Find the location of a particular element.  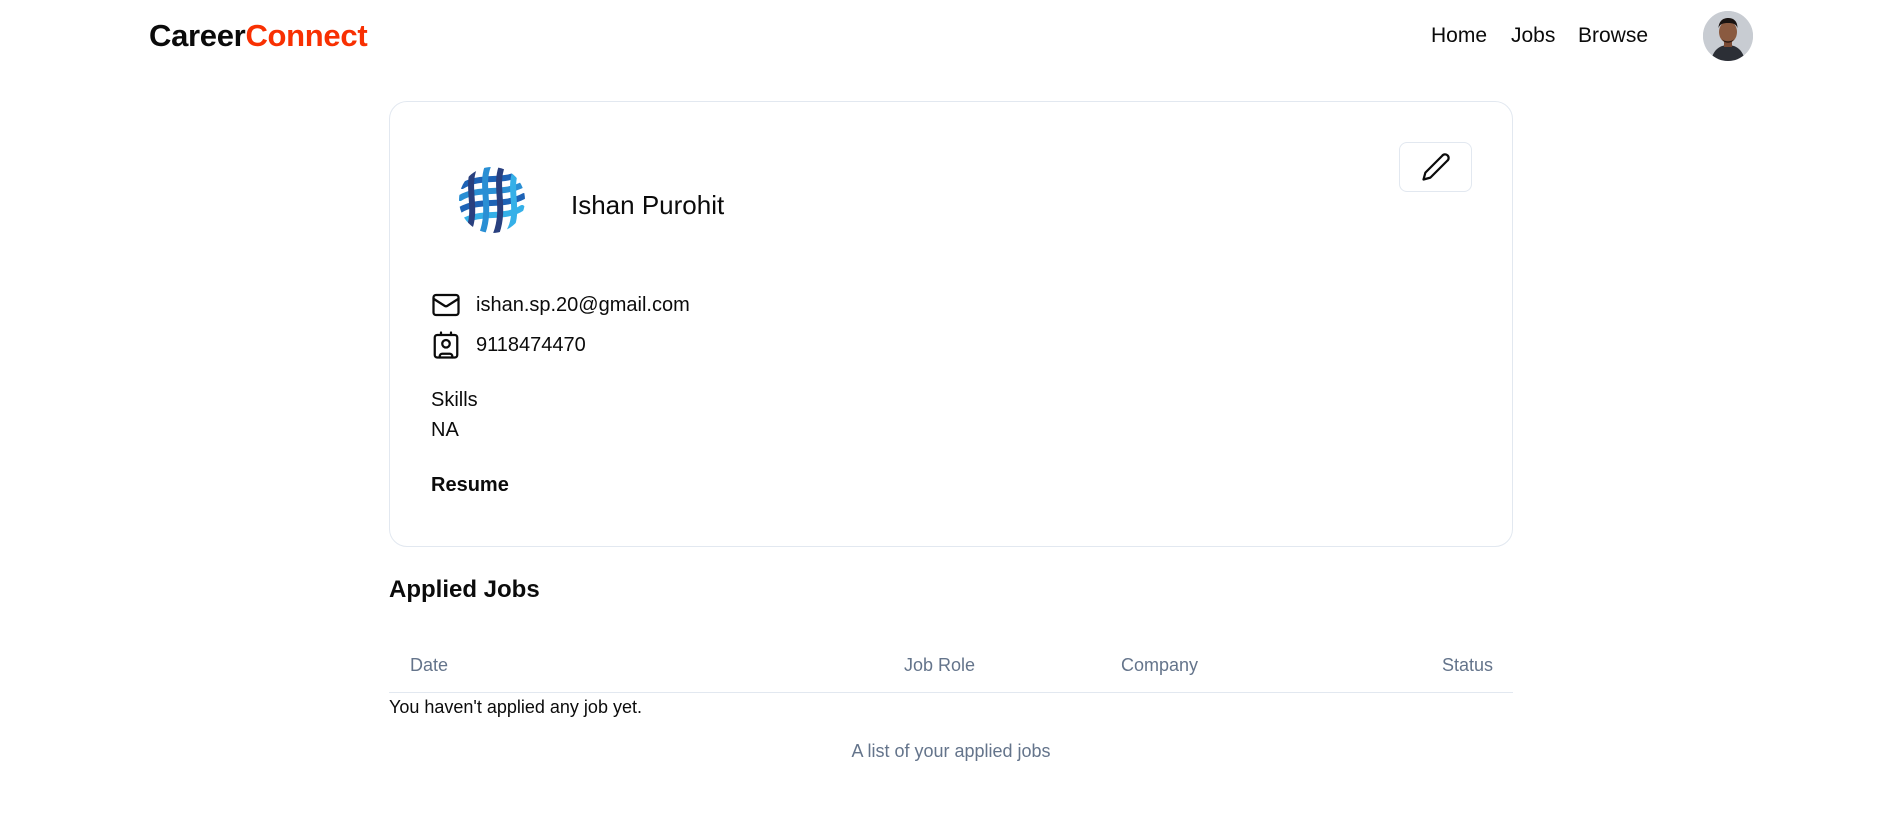

applied-jobs-table: Date Job Role Company Status is located at coordinates (951, 667).